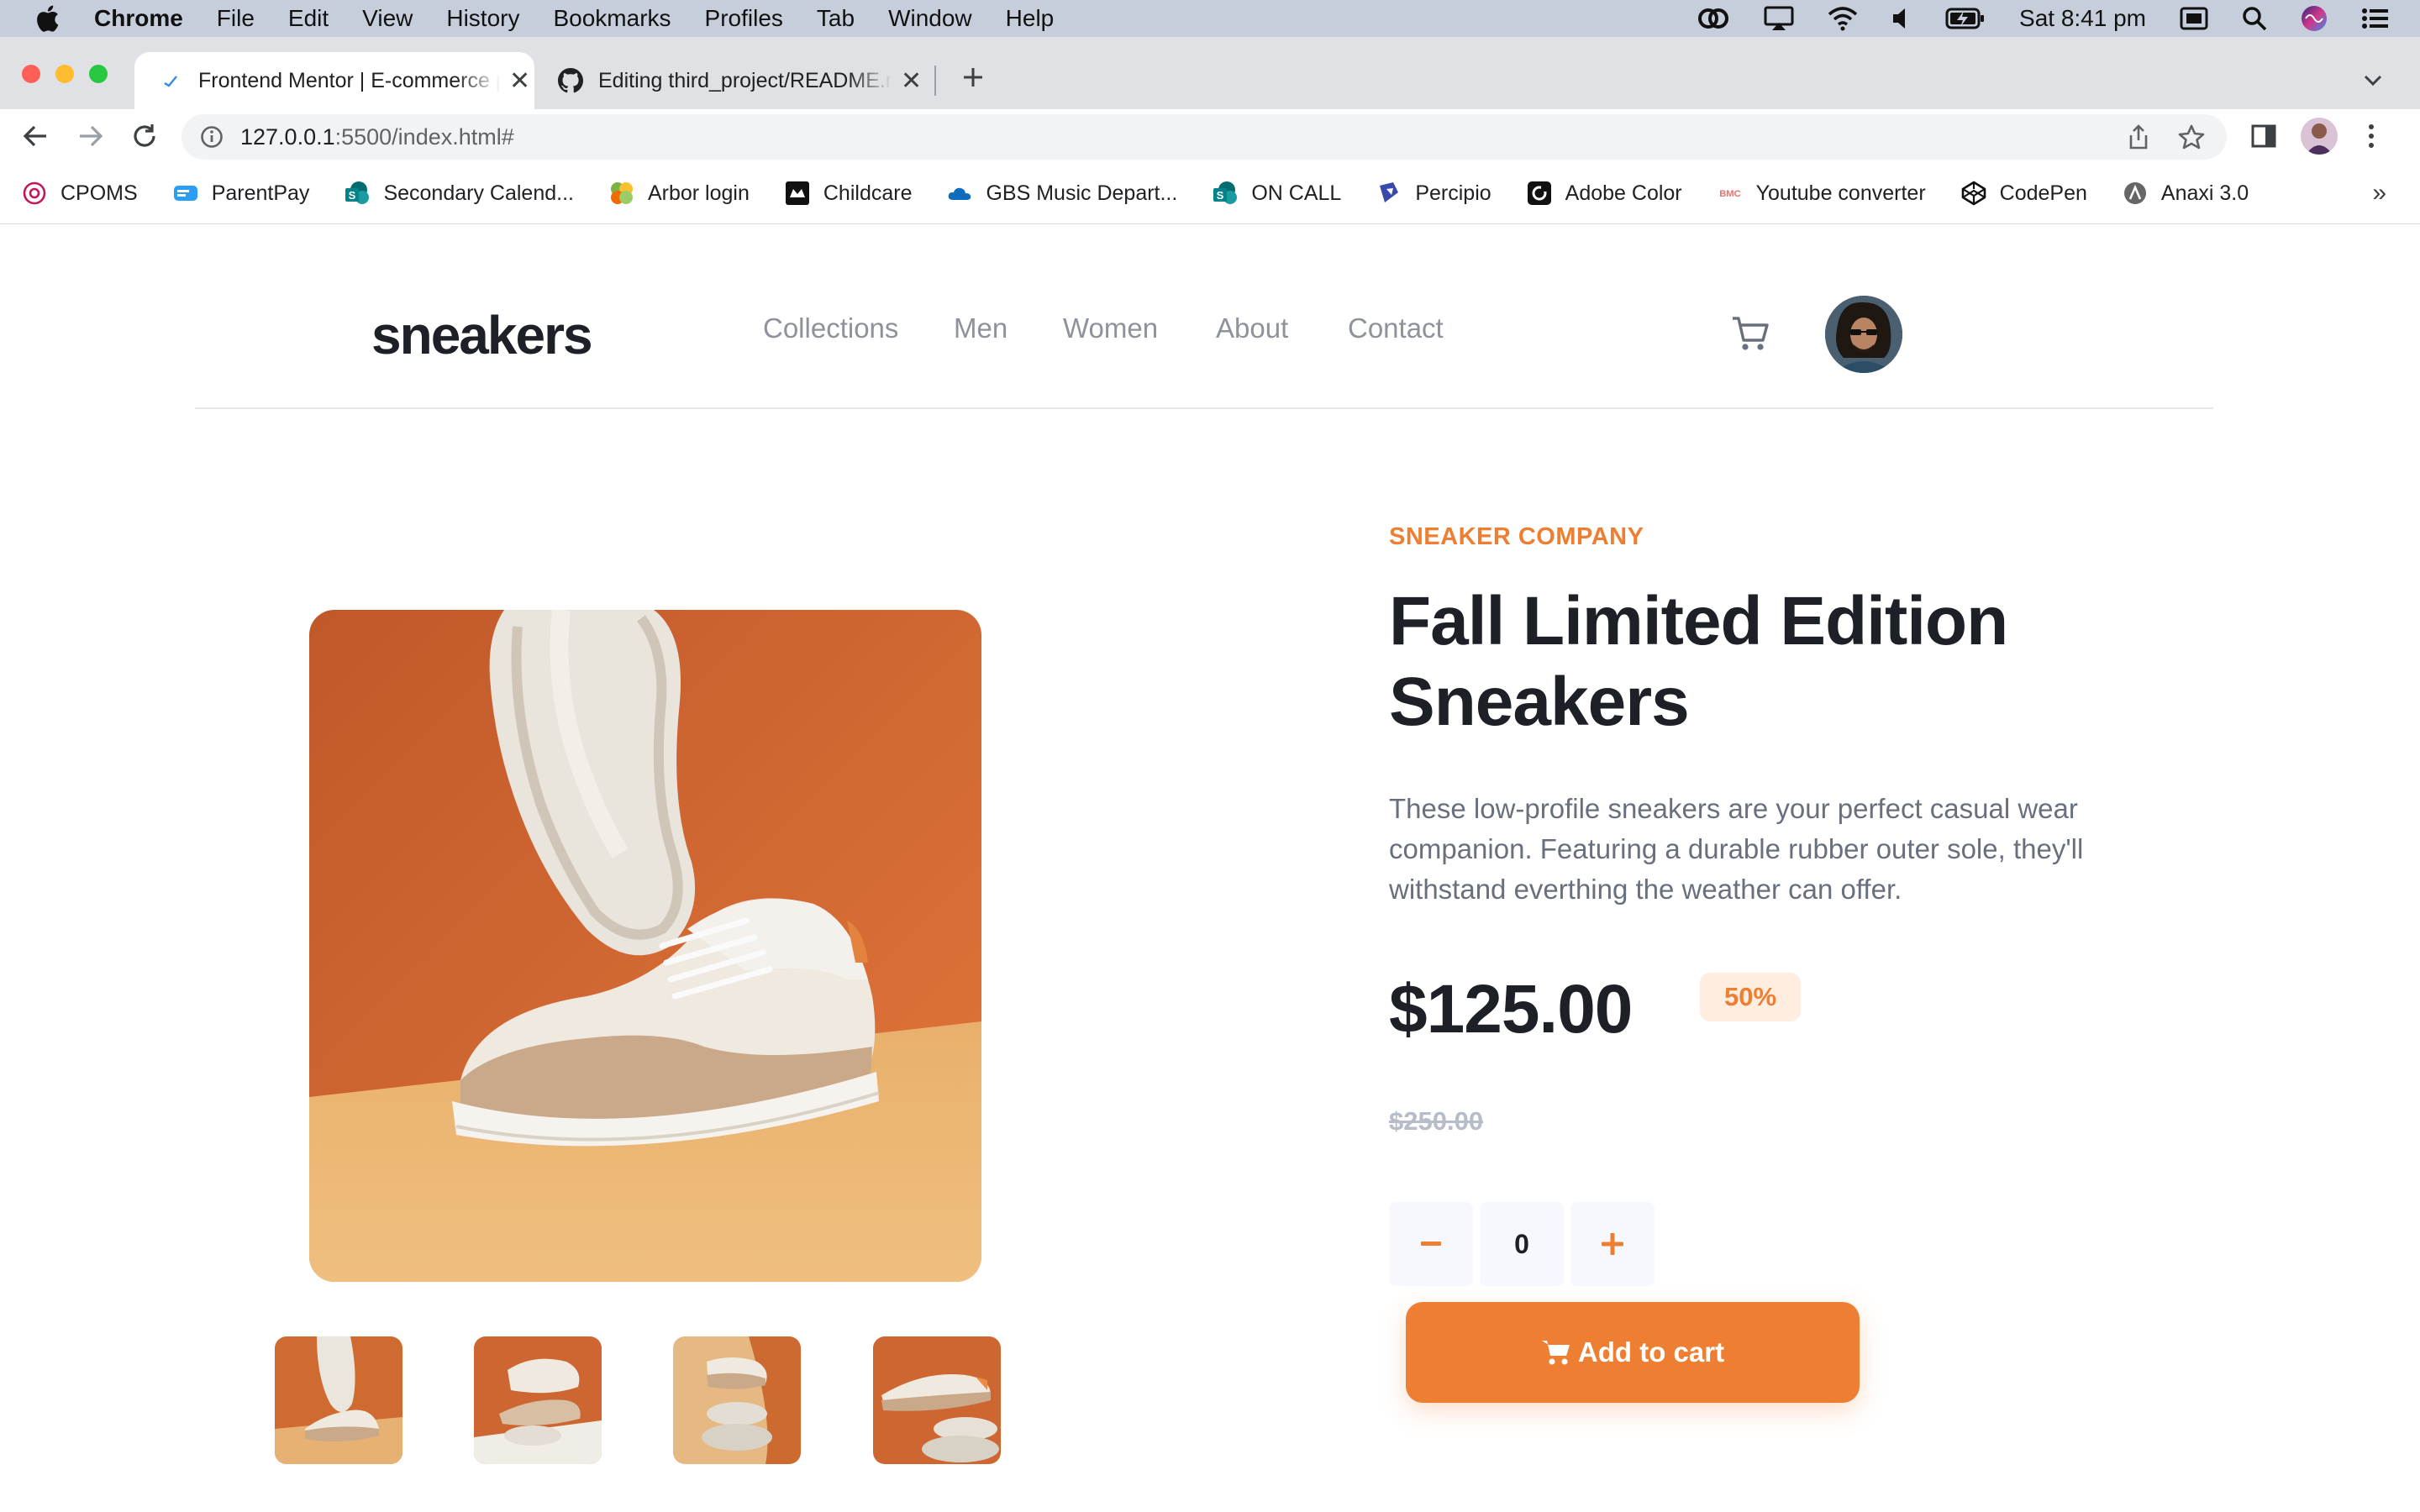 This screenshot has height=1512, width=2420. What do you see at coordinates (830, 328) in the screenshot?
I see `nav-collections: Collections` at bounding box center [830, 328].